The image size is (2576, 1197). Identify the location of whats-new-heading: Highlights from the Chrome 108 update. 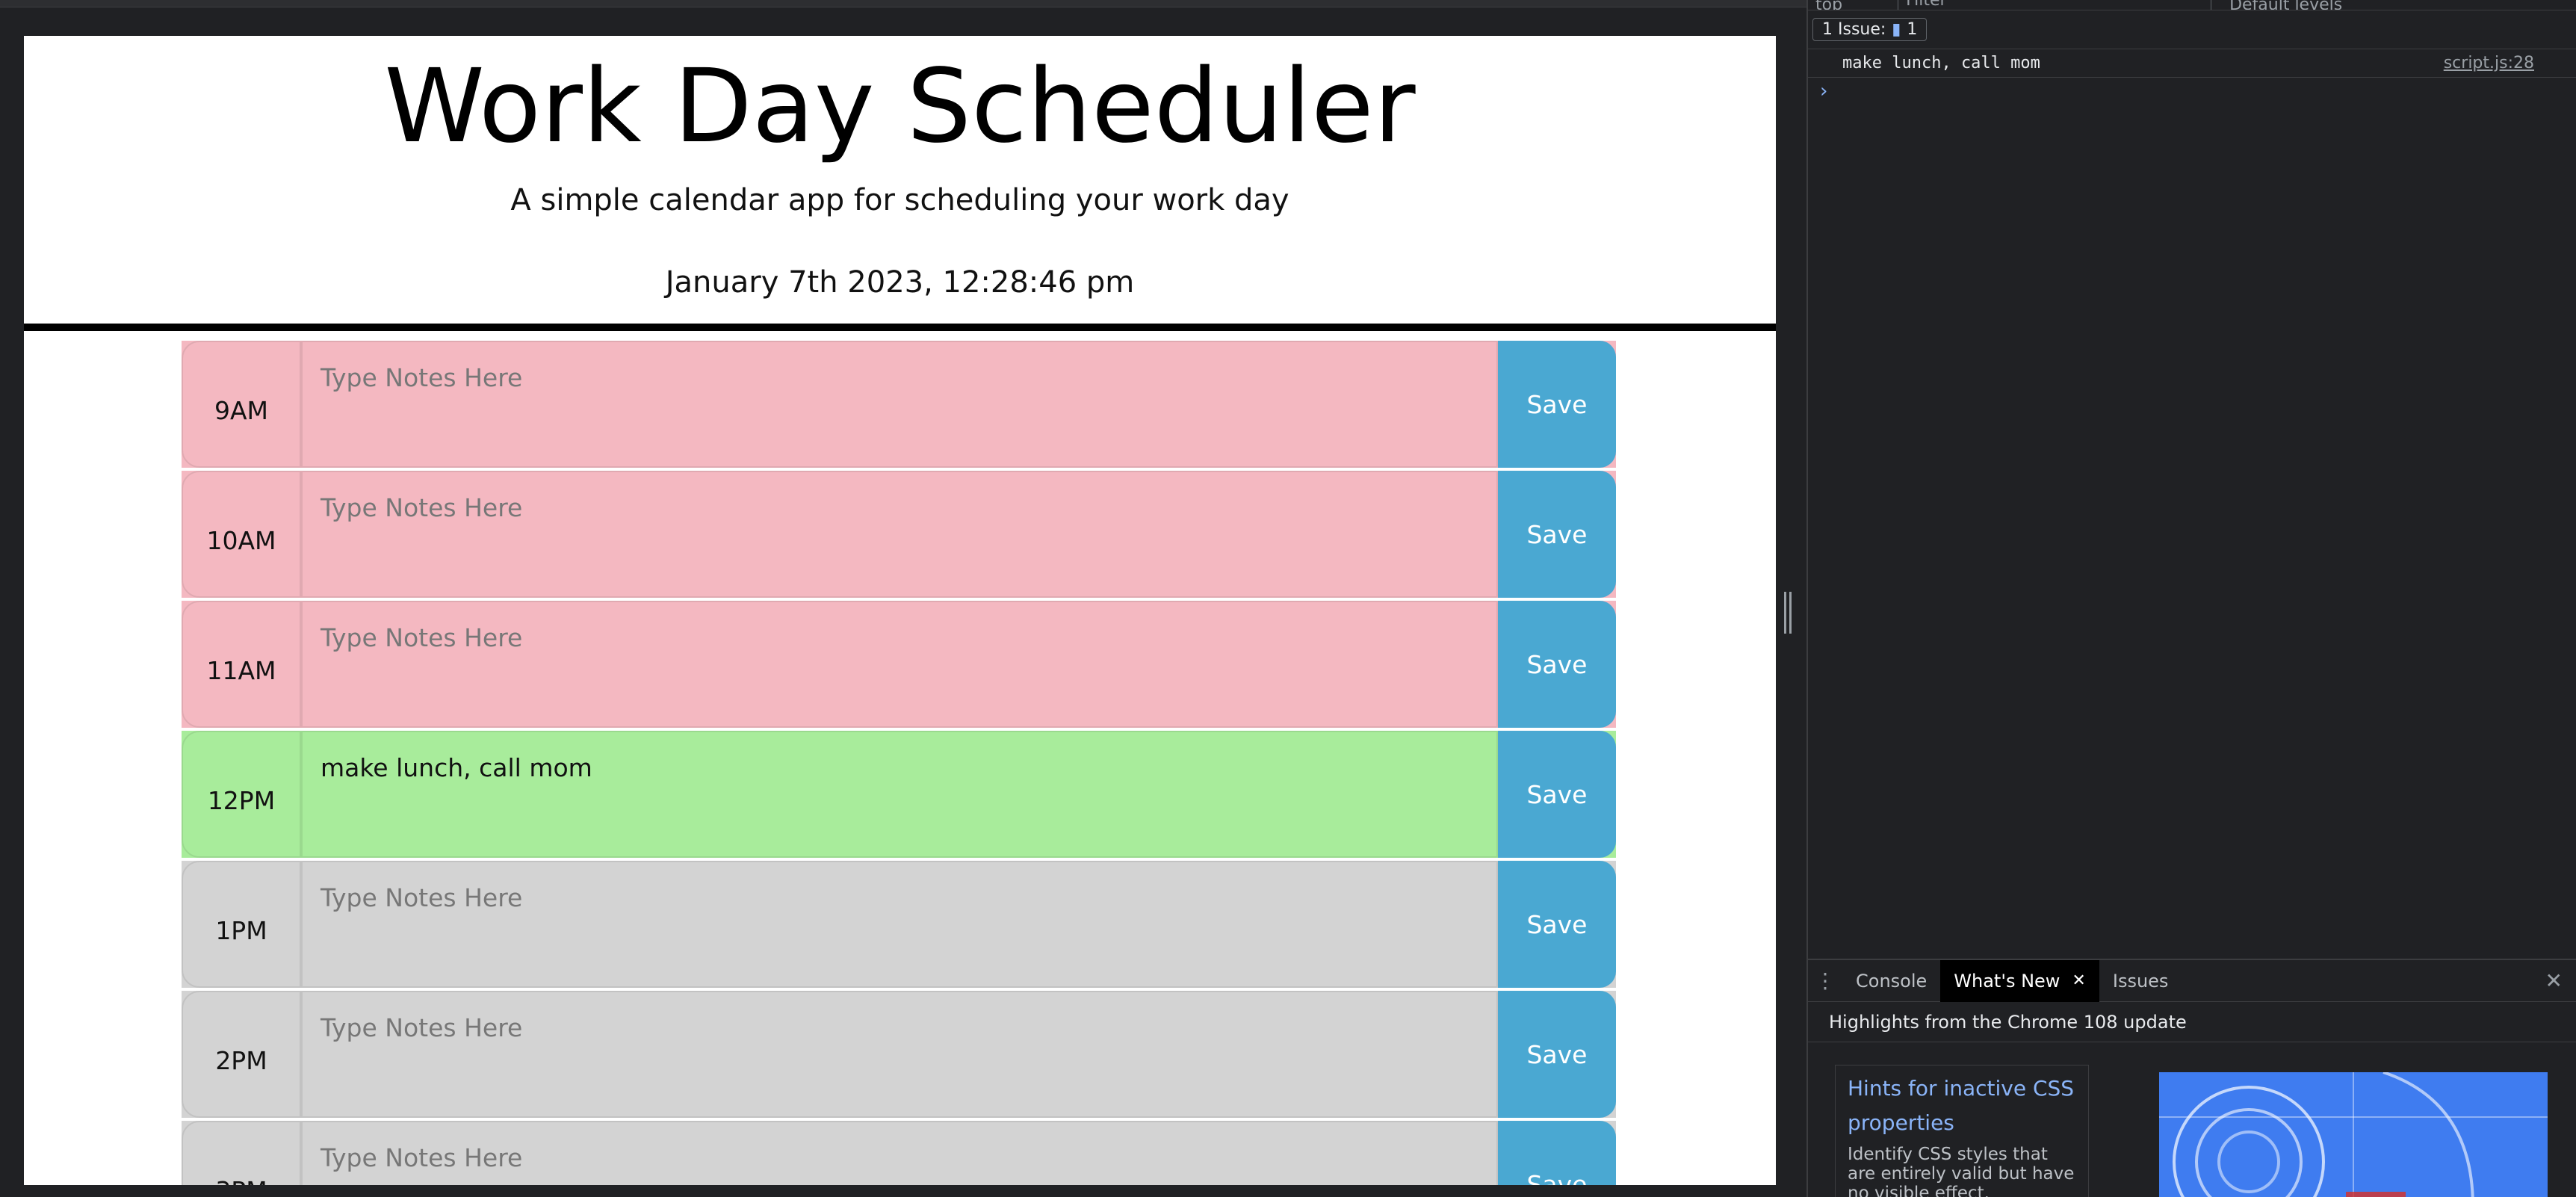
(2192, 1022).